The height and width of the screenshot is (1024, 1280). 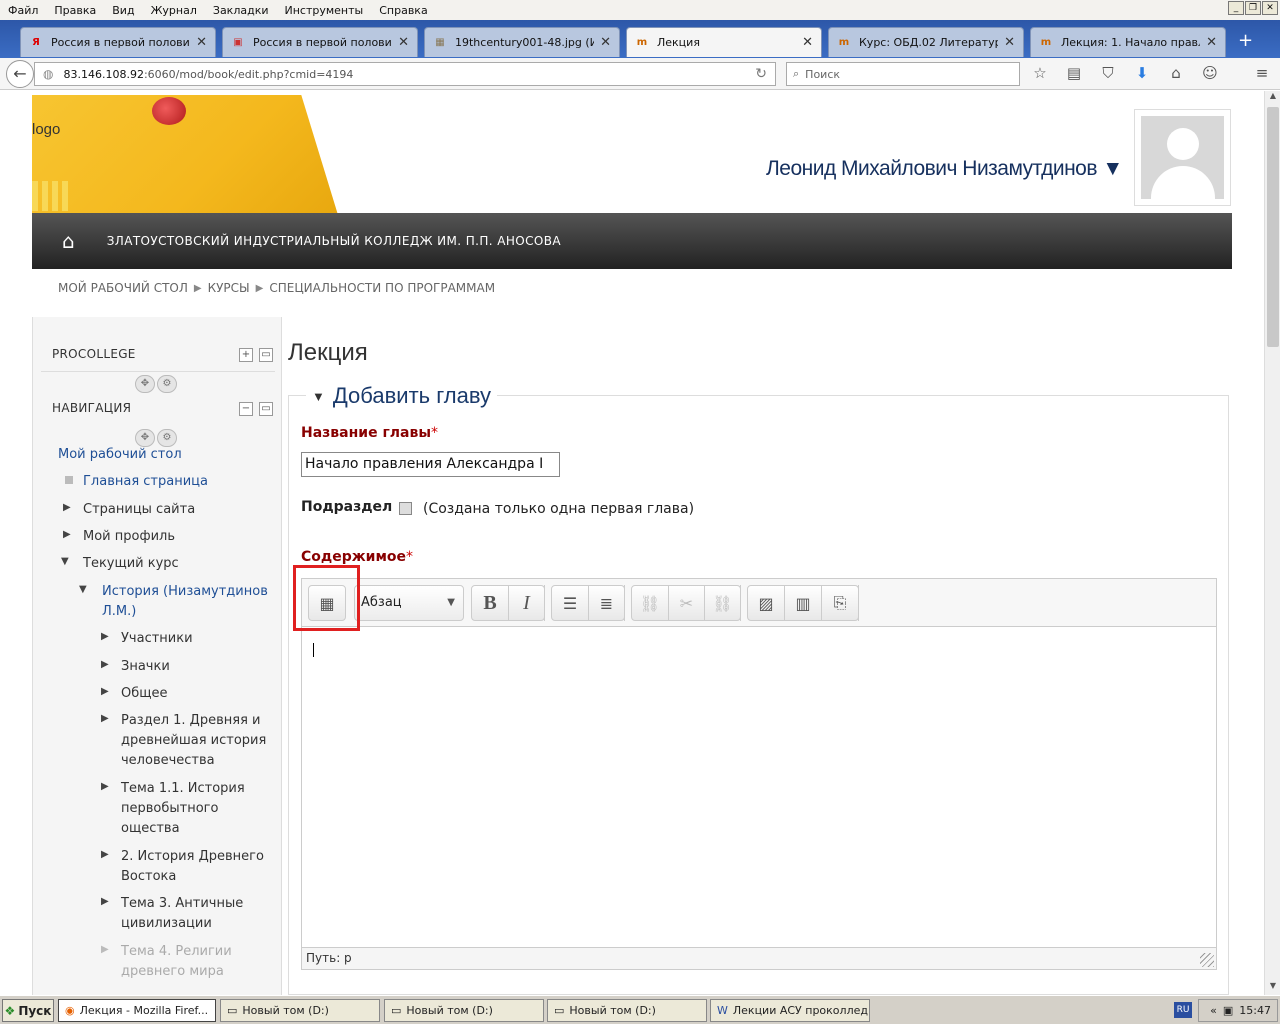 I want to click on restore-icon: ❐, so click(x=1253, y=8).